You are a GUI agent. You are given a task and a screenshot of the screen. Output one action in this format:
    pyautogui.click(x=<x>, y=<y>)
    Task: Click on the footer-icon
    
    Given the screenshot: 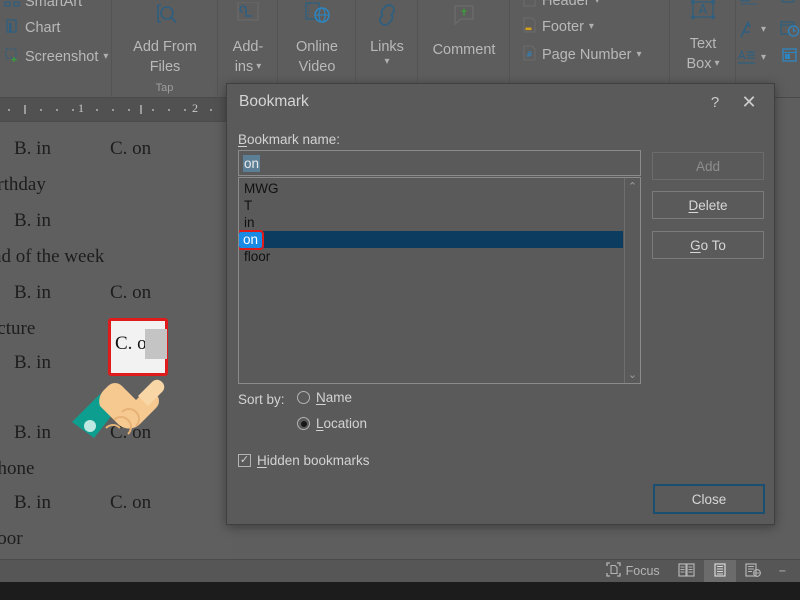 What is the action you would take?
    pyautogui.click(x=529, y=27)
    